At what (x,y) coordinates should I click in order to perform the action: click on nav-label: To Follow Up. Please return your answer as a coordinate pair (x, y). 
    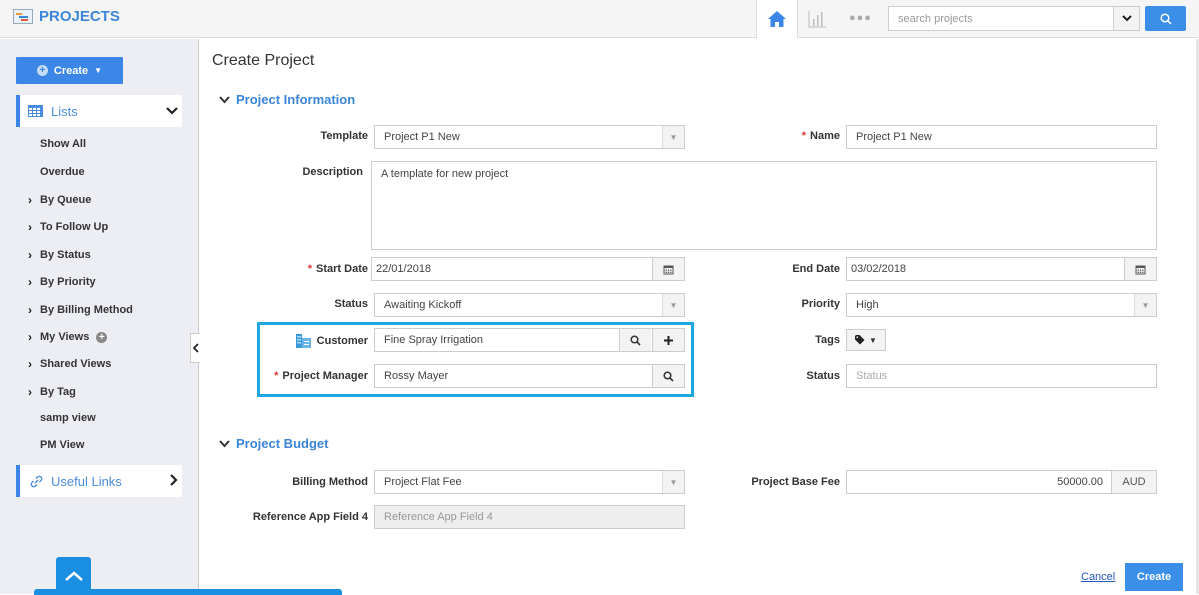
    Looking at the image, I should click on (74, 227).